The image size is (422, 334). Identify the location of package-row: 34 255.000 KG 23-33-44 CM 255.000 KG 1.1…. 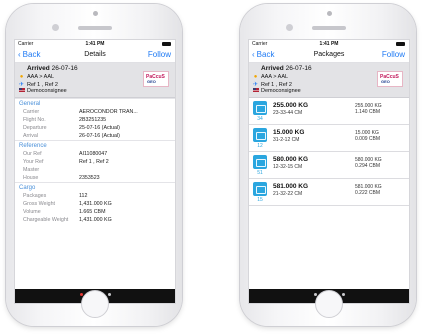
(329, 111).